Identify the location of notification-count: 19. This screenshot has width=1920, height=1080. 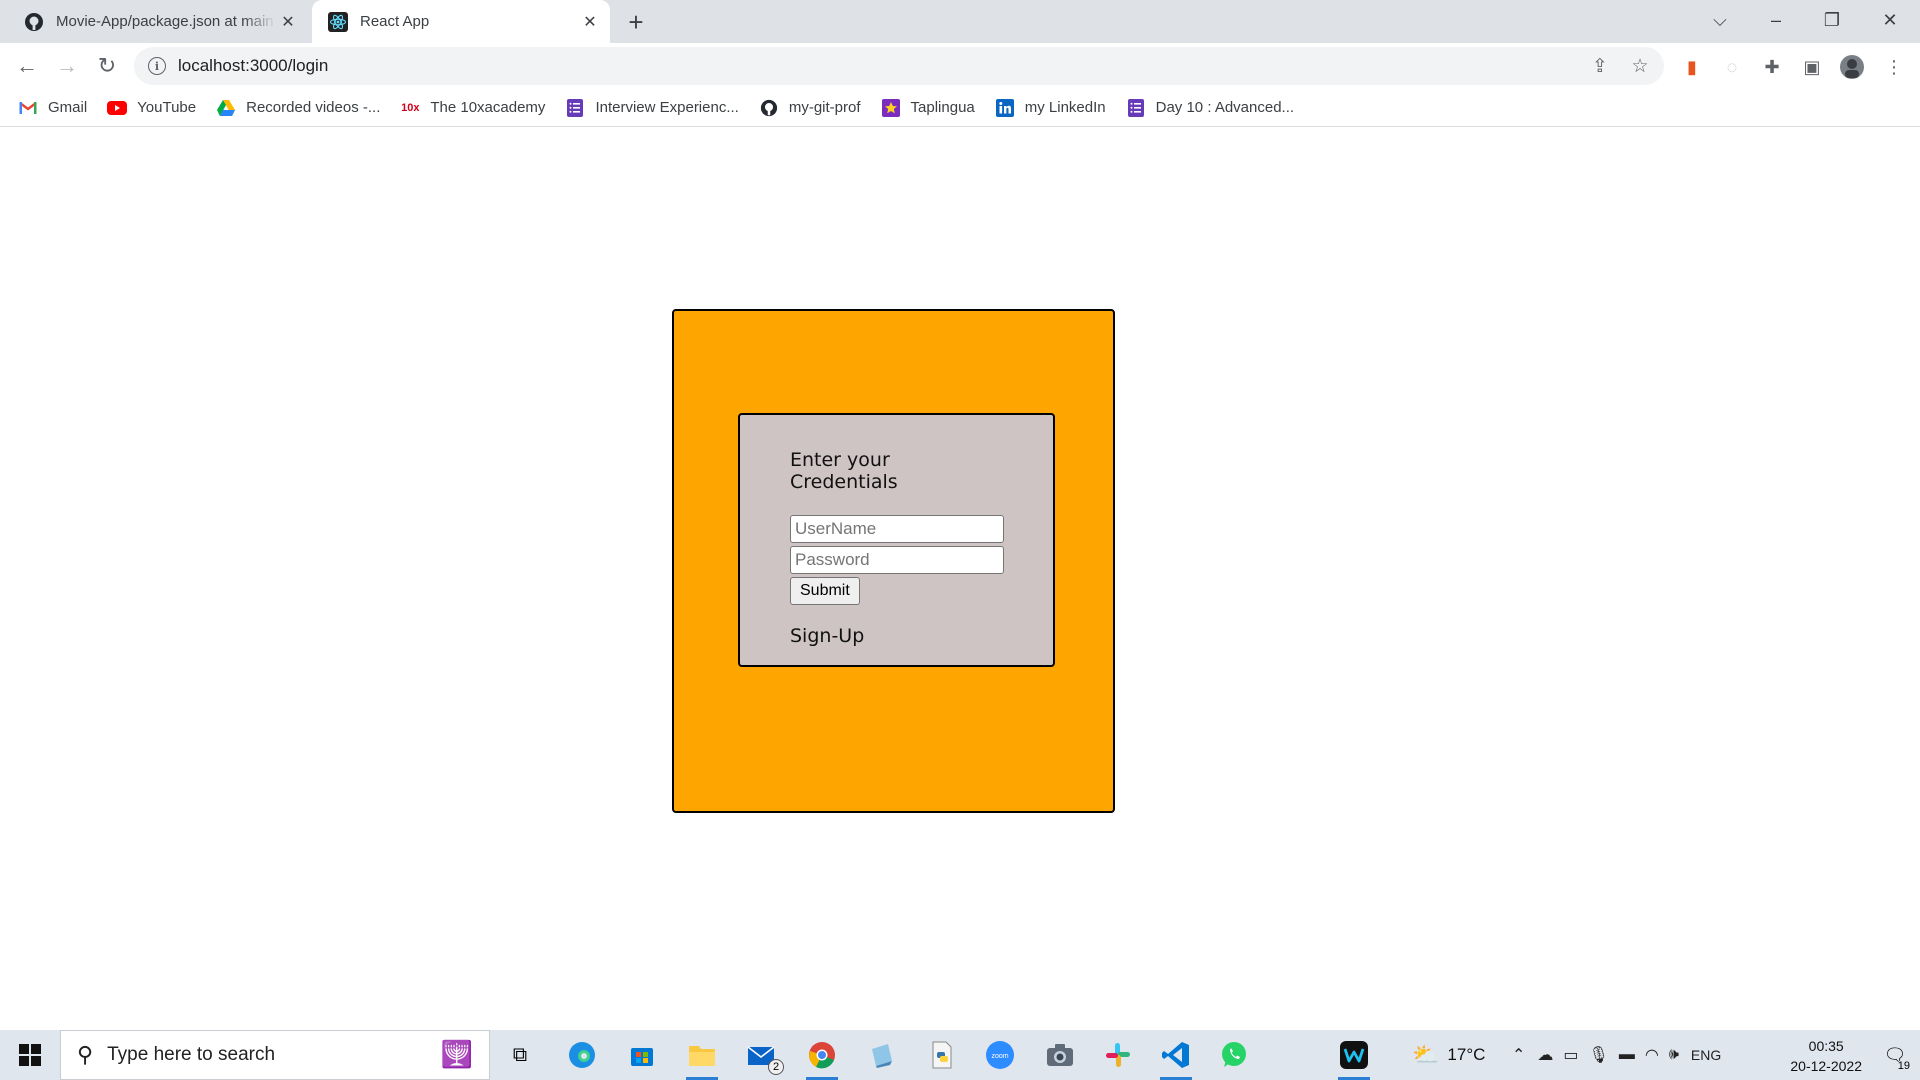
(1903, 1066).